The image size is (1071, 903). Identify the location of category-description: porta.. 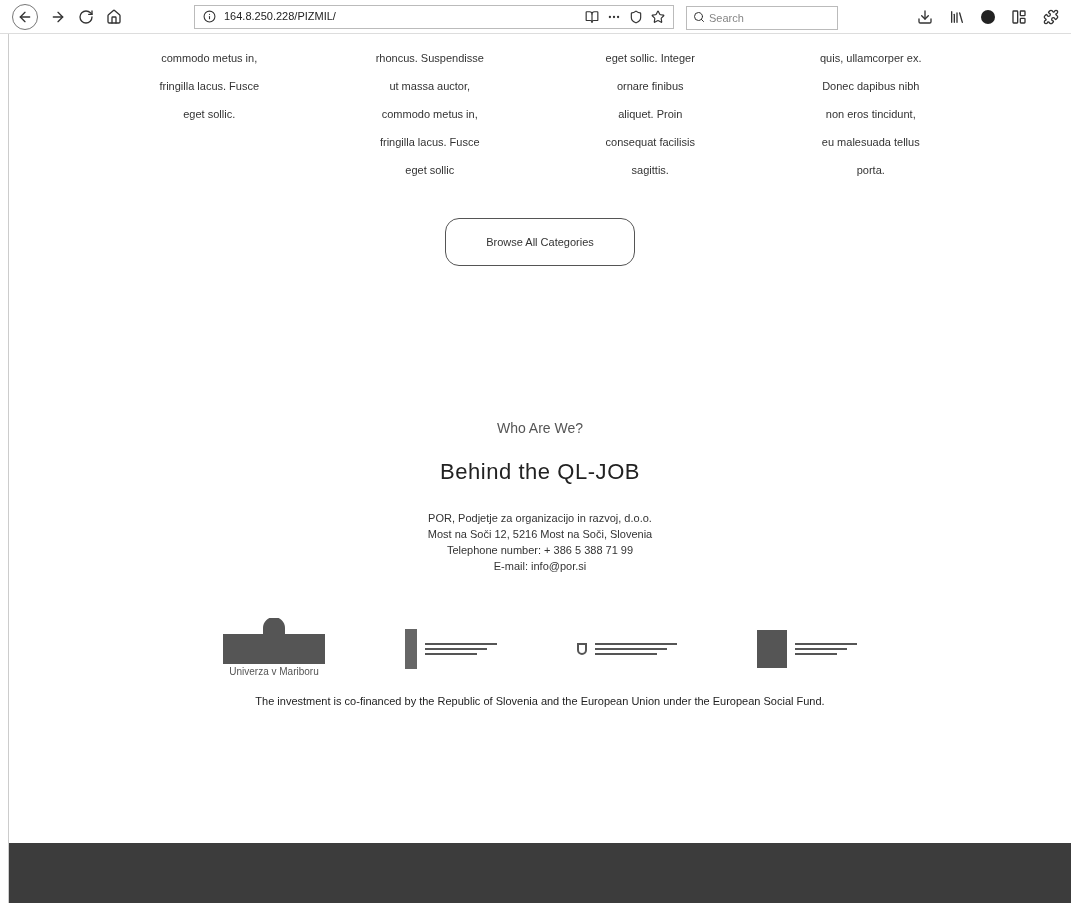
(870, 170).